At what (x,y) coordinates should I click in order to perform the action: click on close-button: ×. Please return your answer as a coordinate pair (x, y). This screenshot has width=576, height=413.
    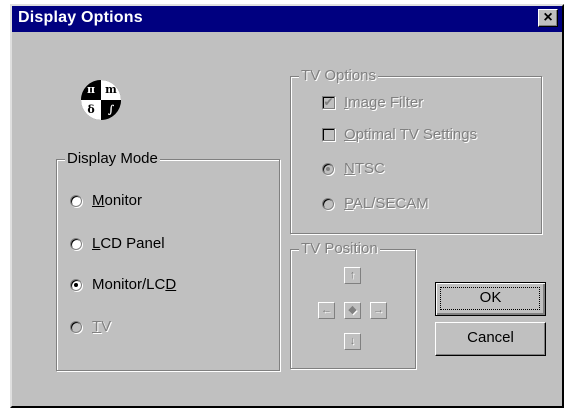
    Looking at the image, I should click on (548, 18).